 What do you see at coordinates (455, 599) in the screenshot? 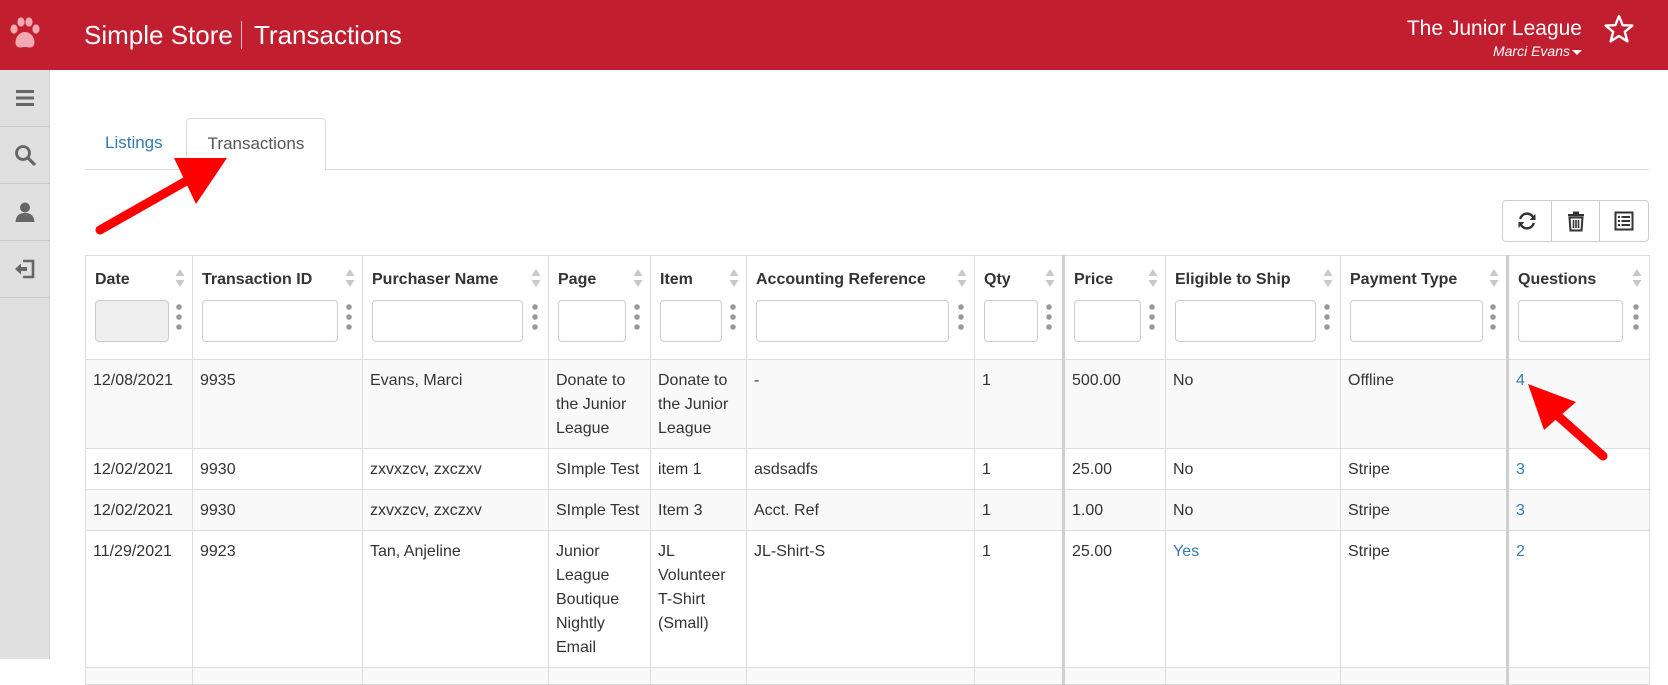
I see `cell-purchaser-name: Tan, Anjeline` at bounding box center [455, 599].